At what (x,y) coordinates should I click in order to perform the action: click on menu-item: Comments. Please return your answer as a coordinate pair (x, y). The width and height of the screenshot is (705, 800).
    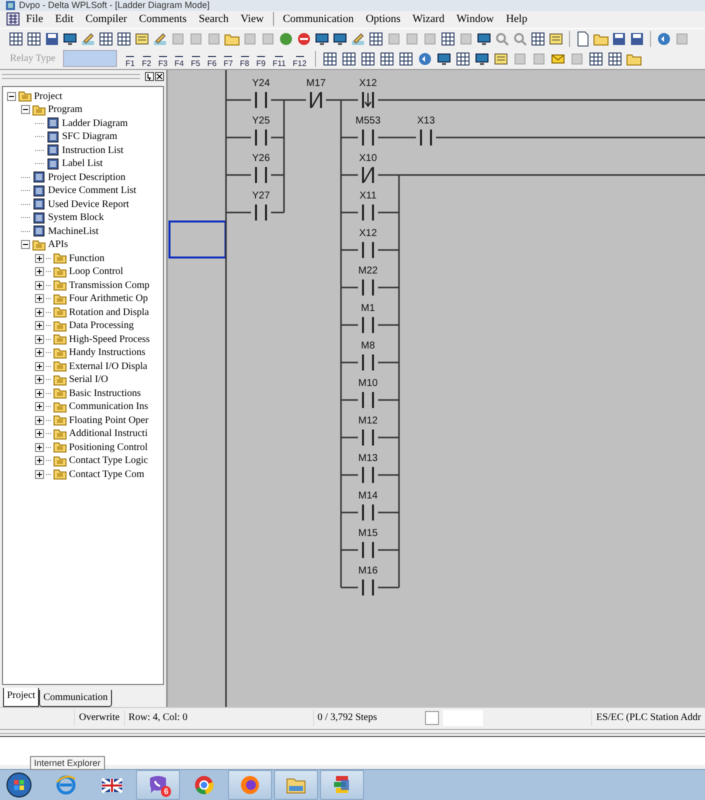
    Looking at the image, I should click on (163, 19).